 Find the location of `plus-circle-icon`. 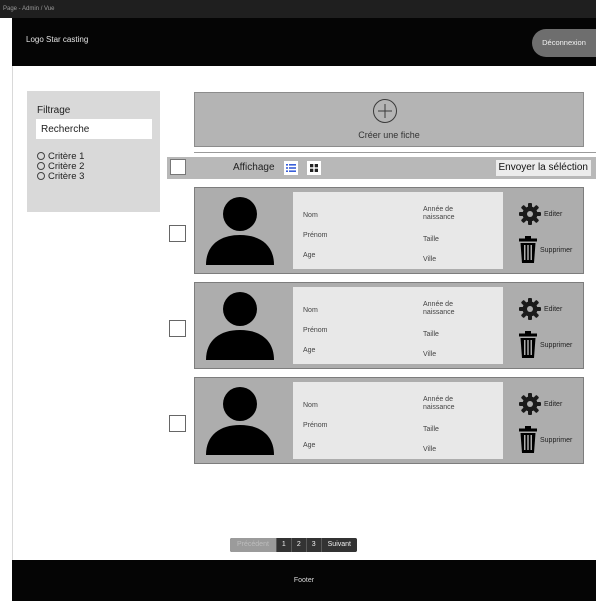

plus-circle-icon is located at coordinates (385, 111).